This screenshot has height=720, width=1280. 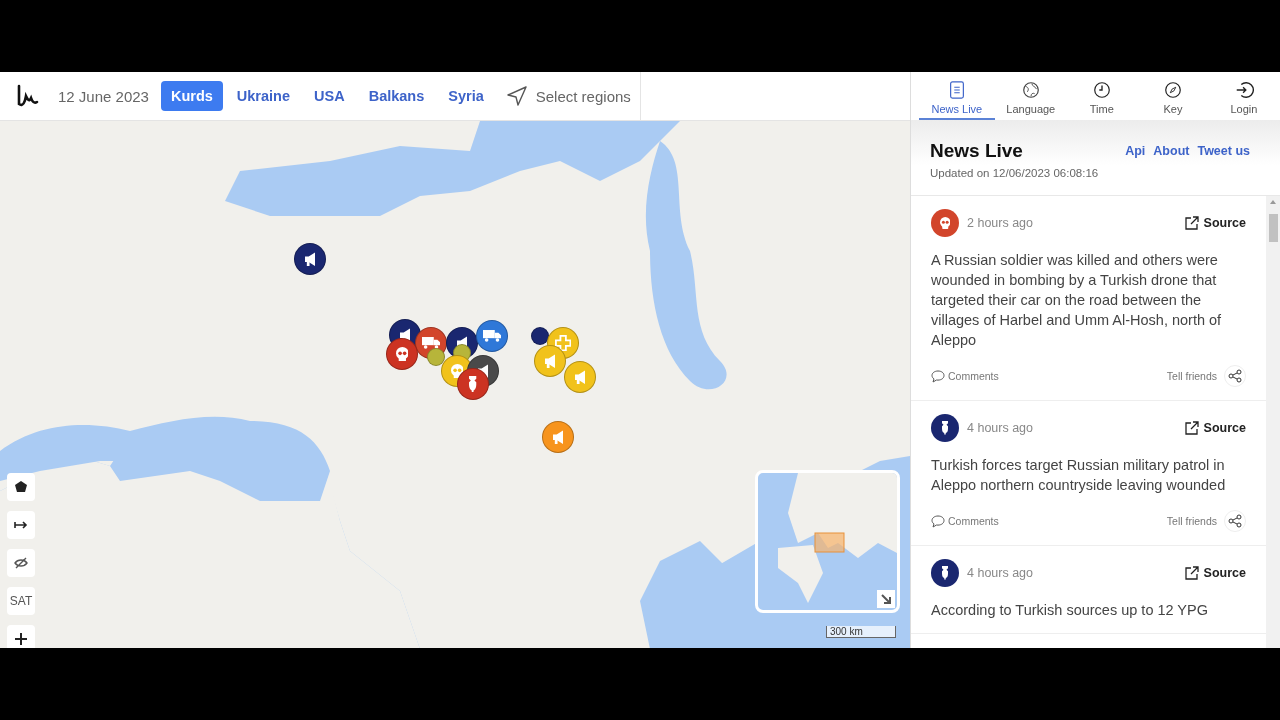 I want to click on scrollbar-thumb, so click(x=1273, y=228).